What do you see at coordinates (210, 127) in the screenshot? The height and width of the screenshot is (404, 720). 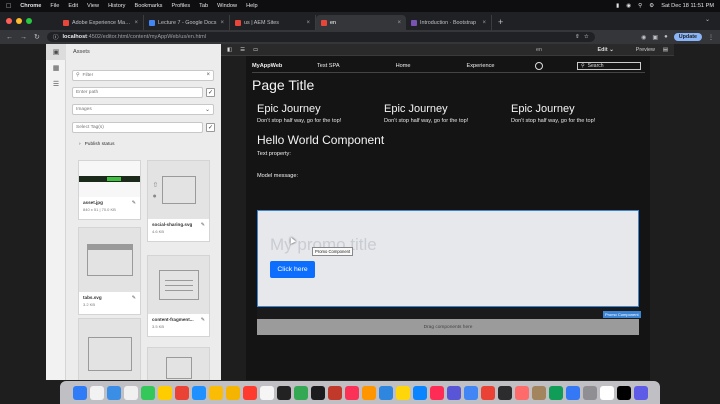 I see `tags-checkbox: ✓` at bounding box center [210, 127].